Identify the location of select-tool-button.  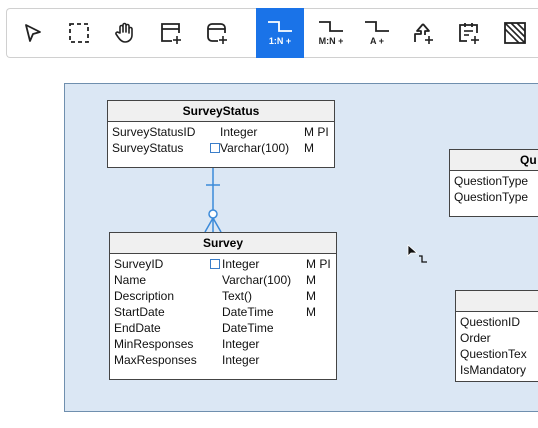
(33, 33).